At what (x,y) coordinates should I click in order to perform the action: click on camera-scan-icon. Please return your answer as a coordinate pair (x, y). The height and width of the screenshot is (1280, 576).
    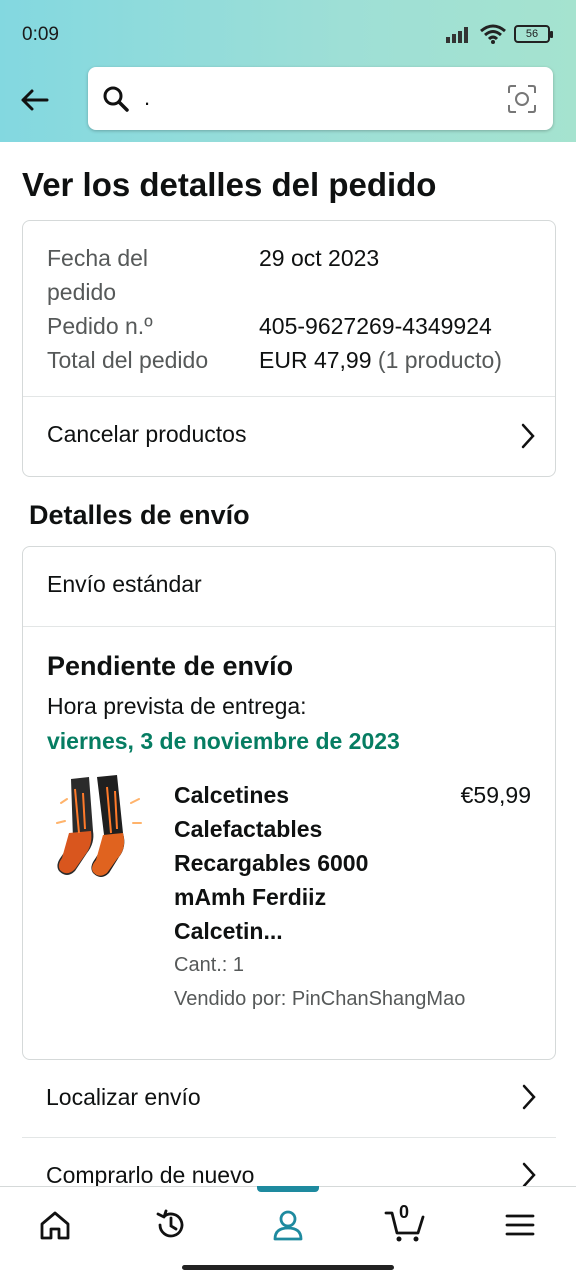
    Looking at the image, I should click on (522, 99).